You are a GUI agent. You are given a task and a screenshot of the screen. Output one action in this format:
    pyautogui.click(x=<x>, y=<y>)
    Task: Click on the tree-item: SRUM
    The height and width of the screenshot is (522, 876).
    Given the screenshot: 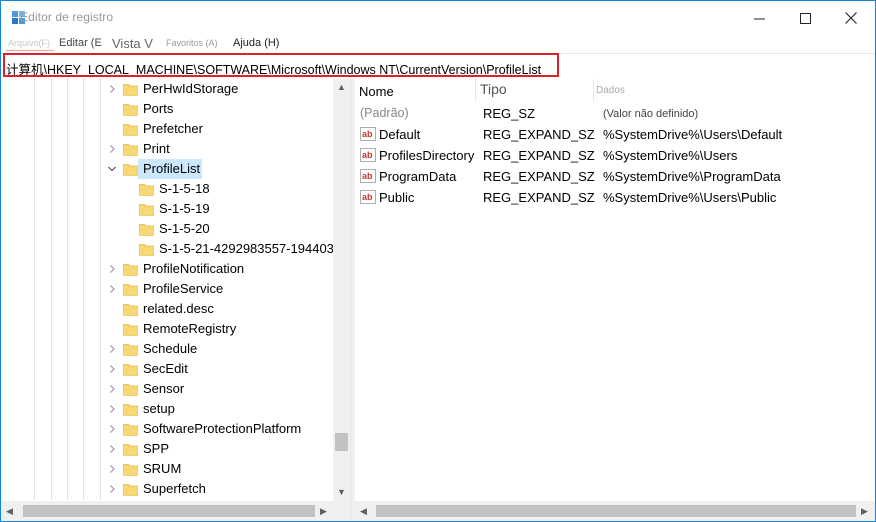 What is the action you would take?
    pyautogui.click(x=167, y=469)
    